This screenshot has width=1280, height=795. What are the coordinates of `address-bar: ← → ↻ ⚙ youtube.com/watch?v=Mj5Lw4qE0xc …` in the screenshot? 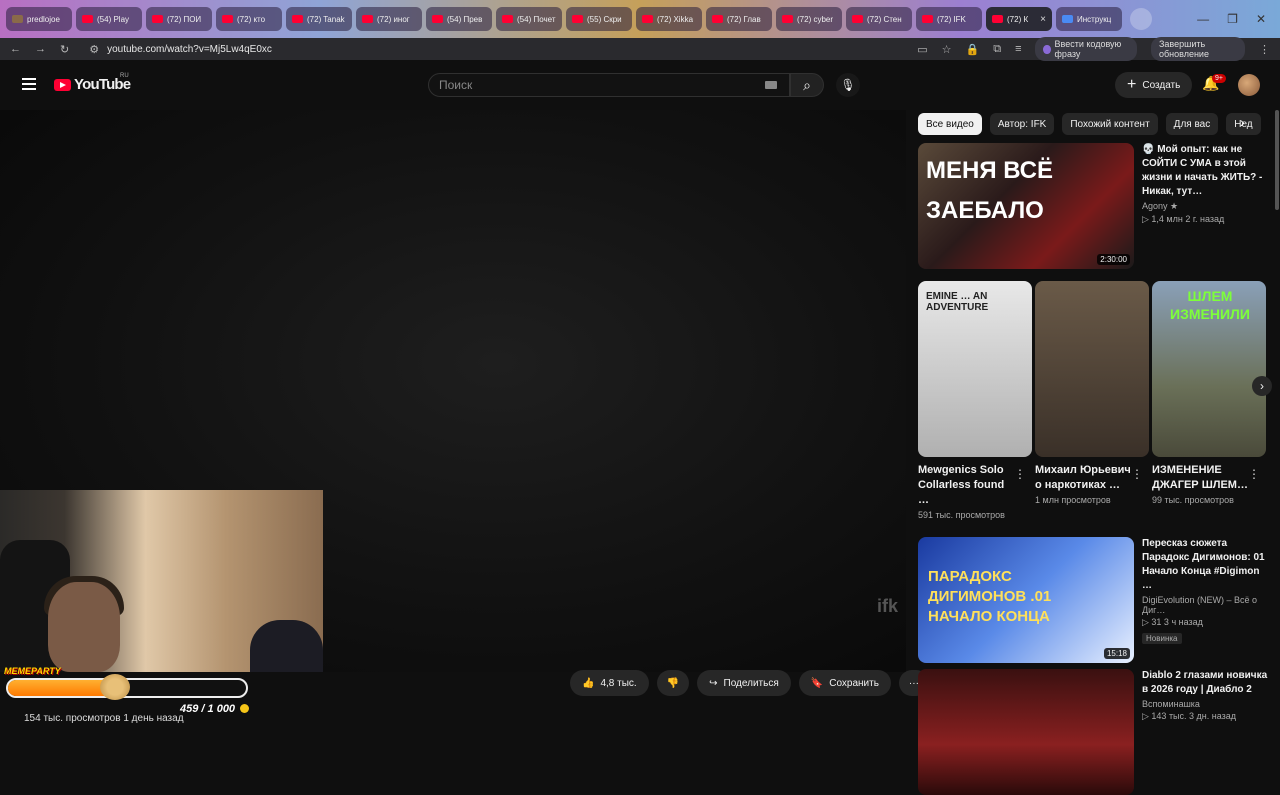 It's located at (640, 49).